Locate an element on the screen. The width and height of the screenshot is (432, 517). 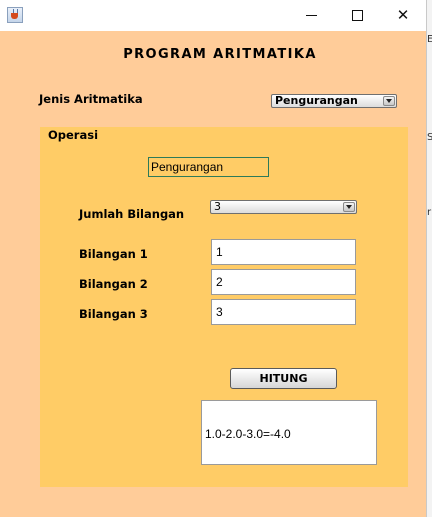
jenis-aritmatika-dropdown: Pengurangan is located at coordinates (334, 101).